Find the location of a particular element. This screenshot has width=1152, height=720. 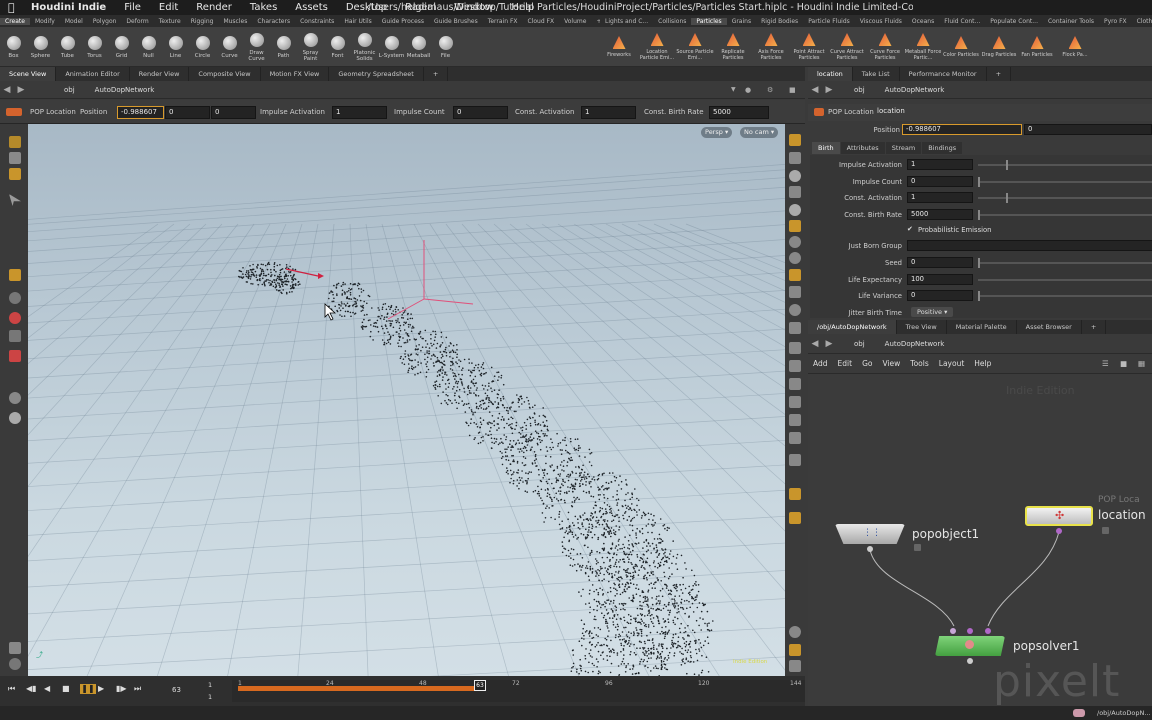

dot-icon is located at coordinates (795, 310).